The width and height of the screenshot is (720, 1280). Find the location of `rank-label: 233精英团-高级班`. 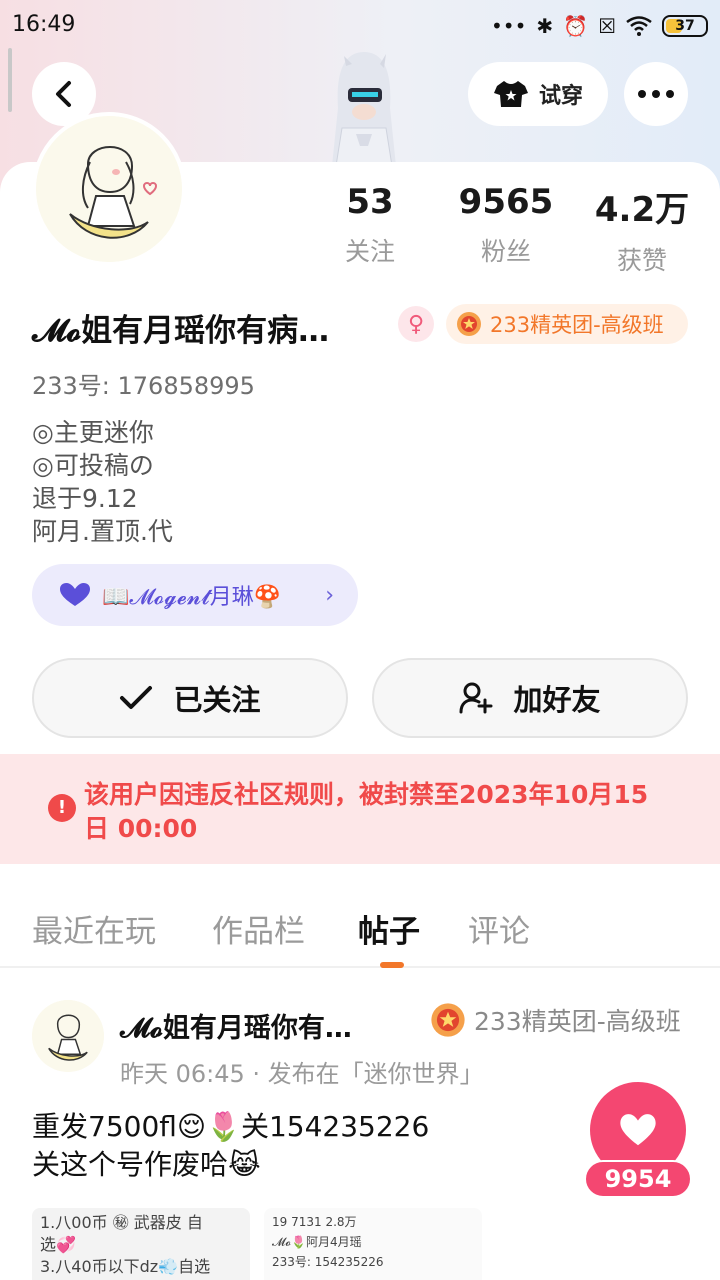

rank-label: 233精英团-高级班 is located at coordinates (577, 325).